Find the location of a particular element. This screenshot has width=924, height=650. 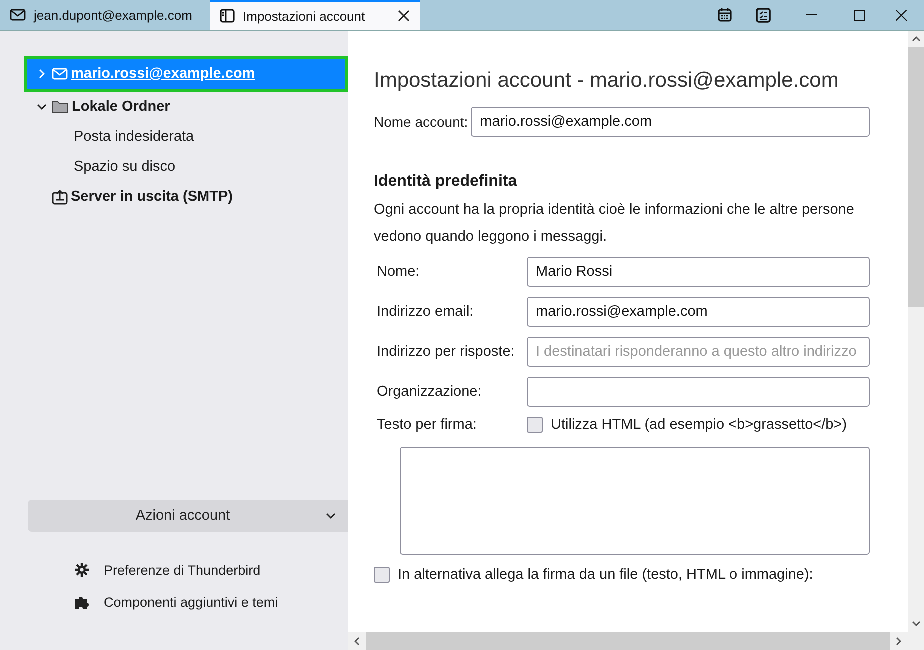

chevron-down-icon is located at coordinates (42, 107).